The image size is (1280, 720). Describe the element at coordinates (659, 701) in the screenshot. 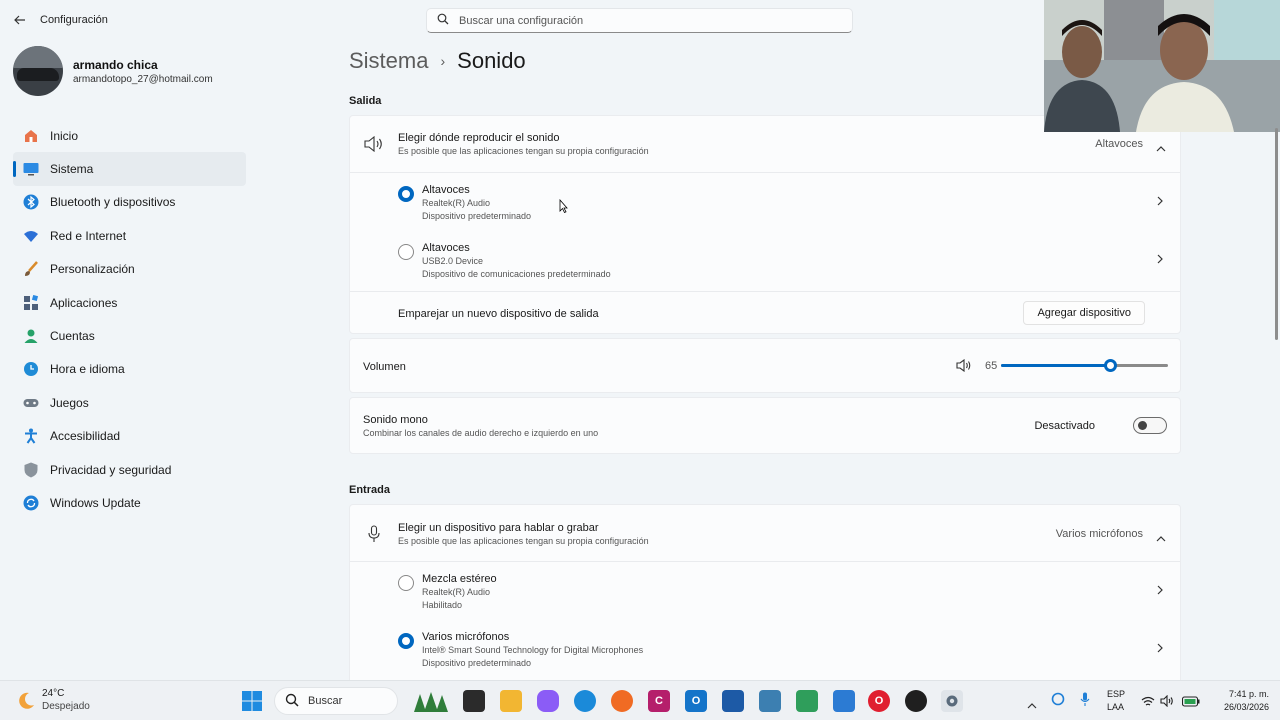

I see `canva-app-icon: C` at that location.